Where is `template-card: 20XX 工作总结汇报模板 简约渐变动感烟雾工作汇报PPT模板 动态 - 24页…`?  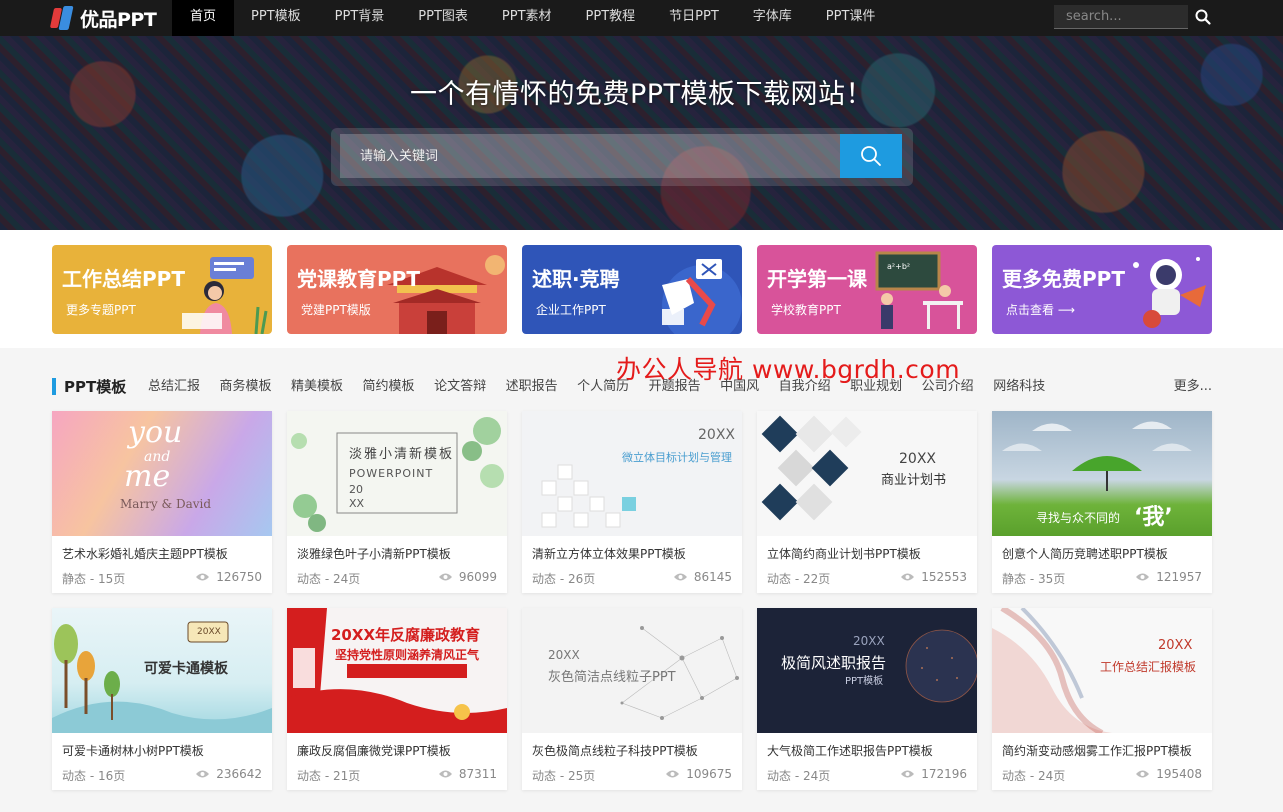
template-card: 20XX 工作总结汇报模板 简约渐变动感烟雾工作汇报PPT模板 动态 - 24页… is located at coordinates (1102, 699).